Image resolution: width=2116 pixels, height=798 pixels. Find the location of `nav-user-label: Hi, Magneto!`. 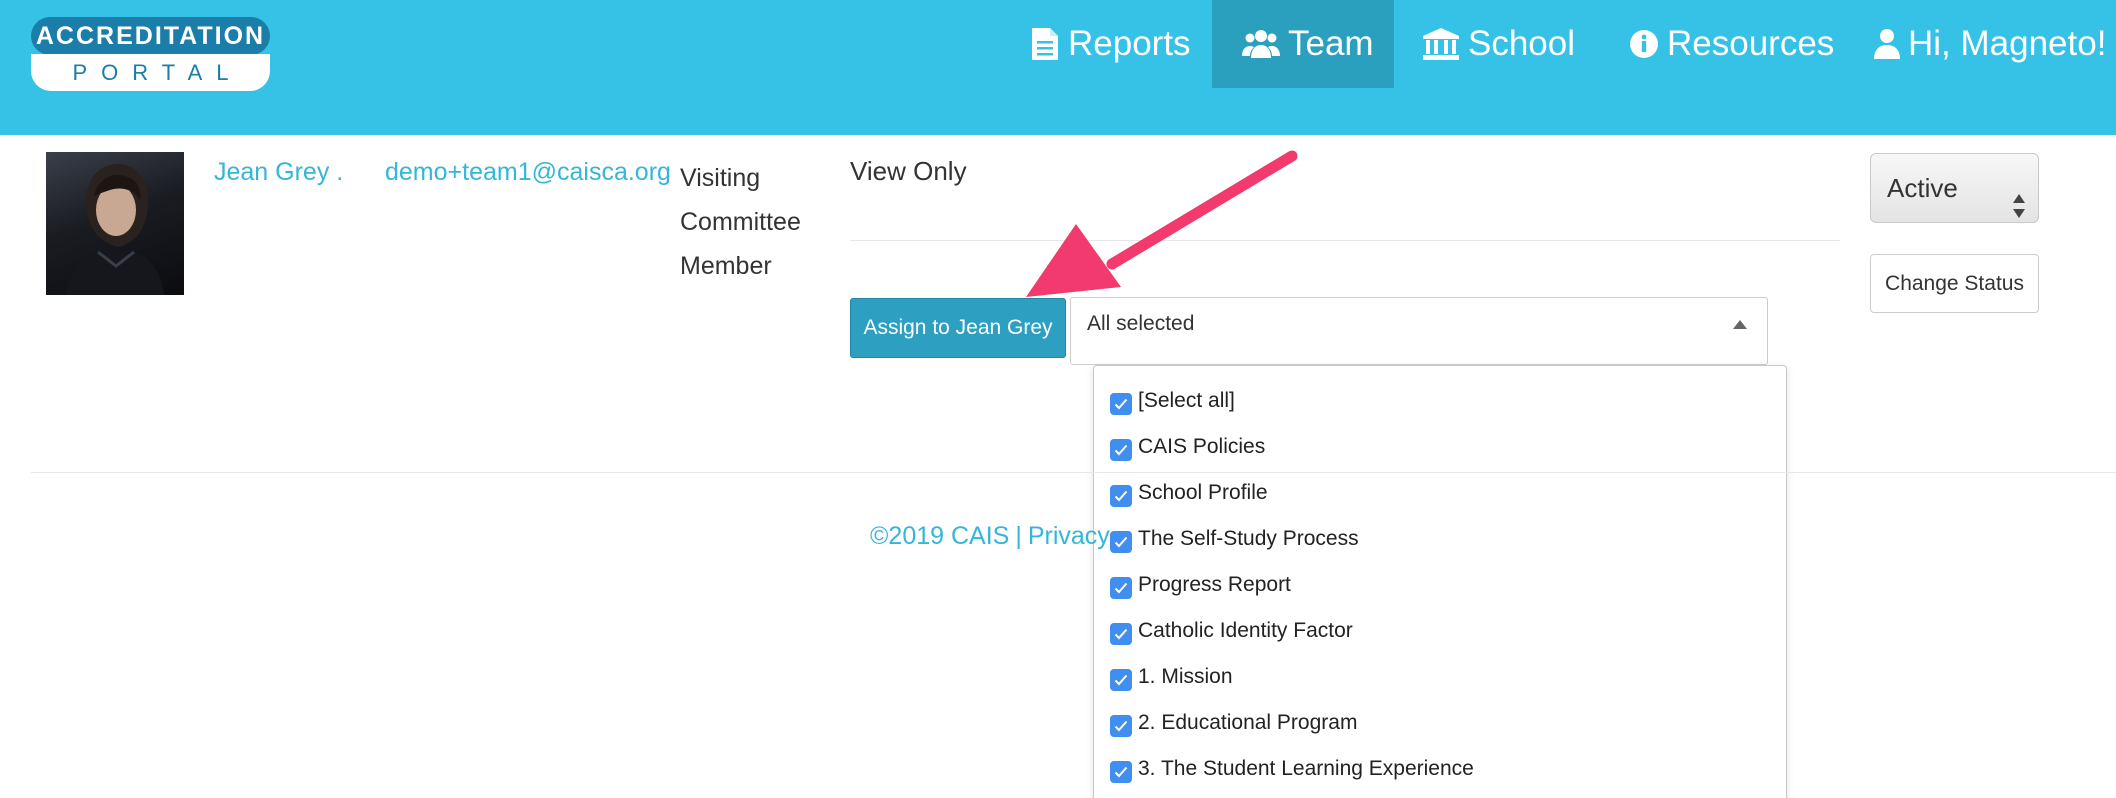

nav-user-label: Hi, Magneto! is located at coordinates (2007, 43).